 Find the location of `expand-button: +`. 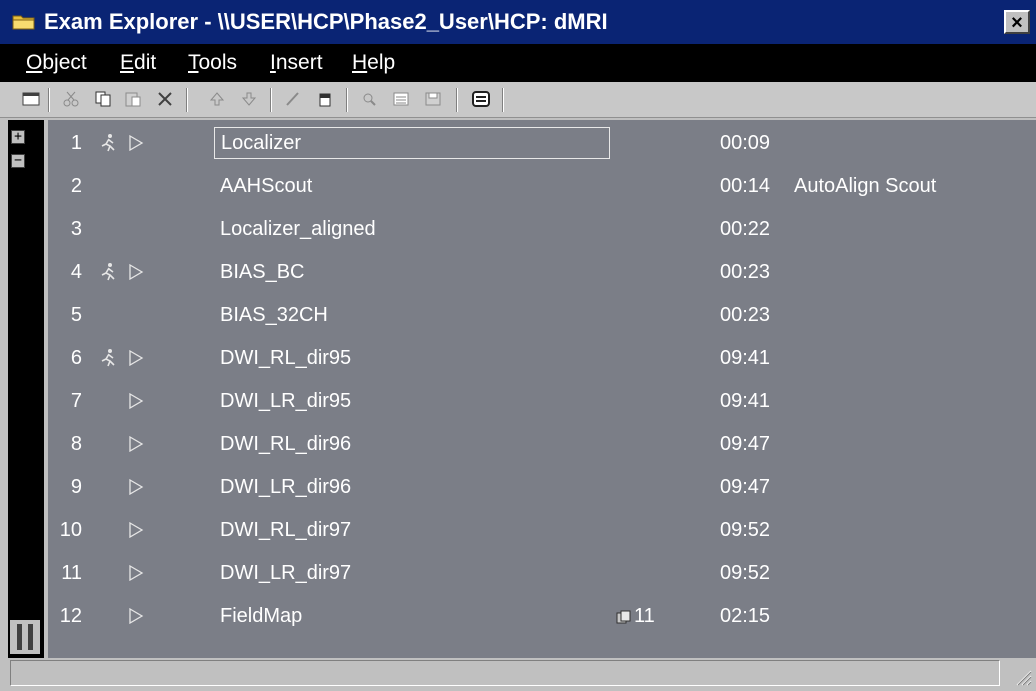

expand-button: + is located at coordinates (18, 137).